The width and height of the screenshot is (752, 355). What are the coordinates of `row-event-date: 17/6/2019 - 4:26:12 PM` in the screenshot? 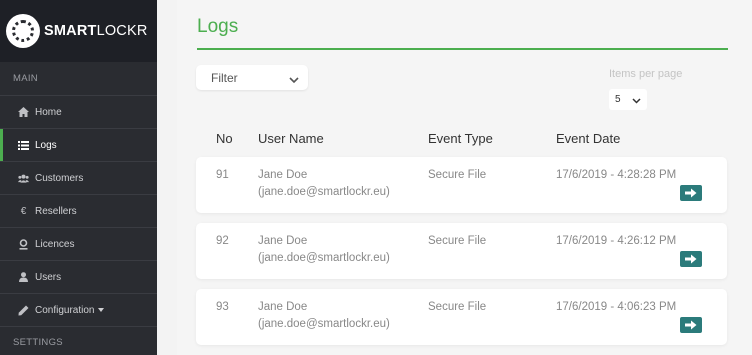 It's located at (616, 241).